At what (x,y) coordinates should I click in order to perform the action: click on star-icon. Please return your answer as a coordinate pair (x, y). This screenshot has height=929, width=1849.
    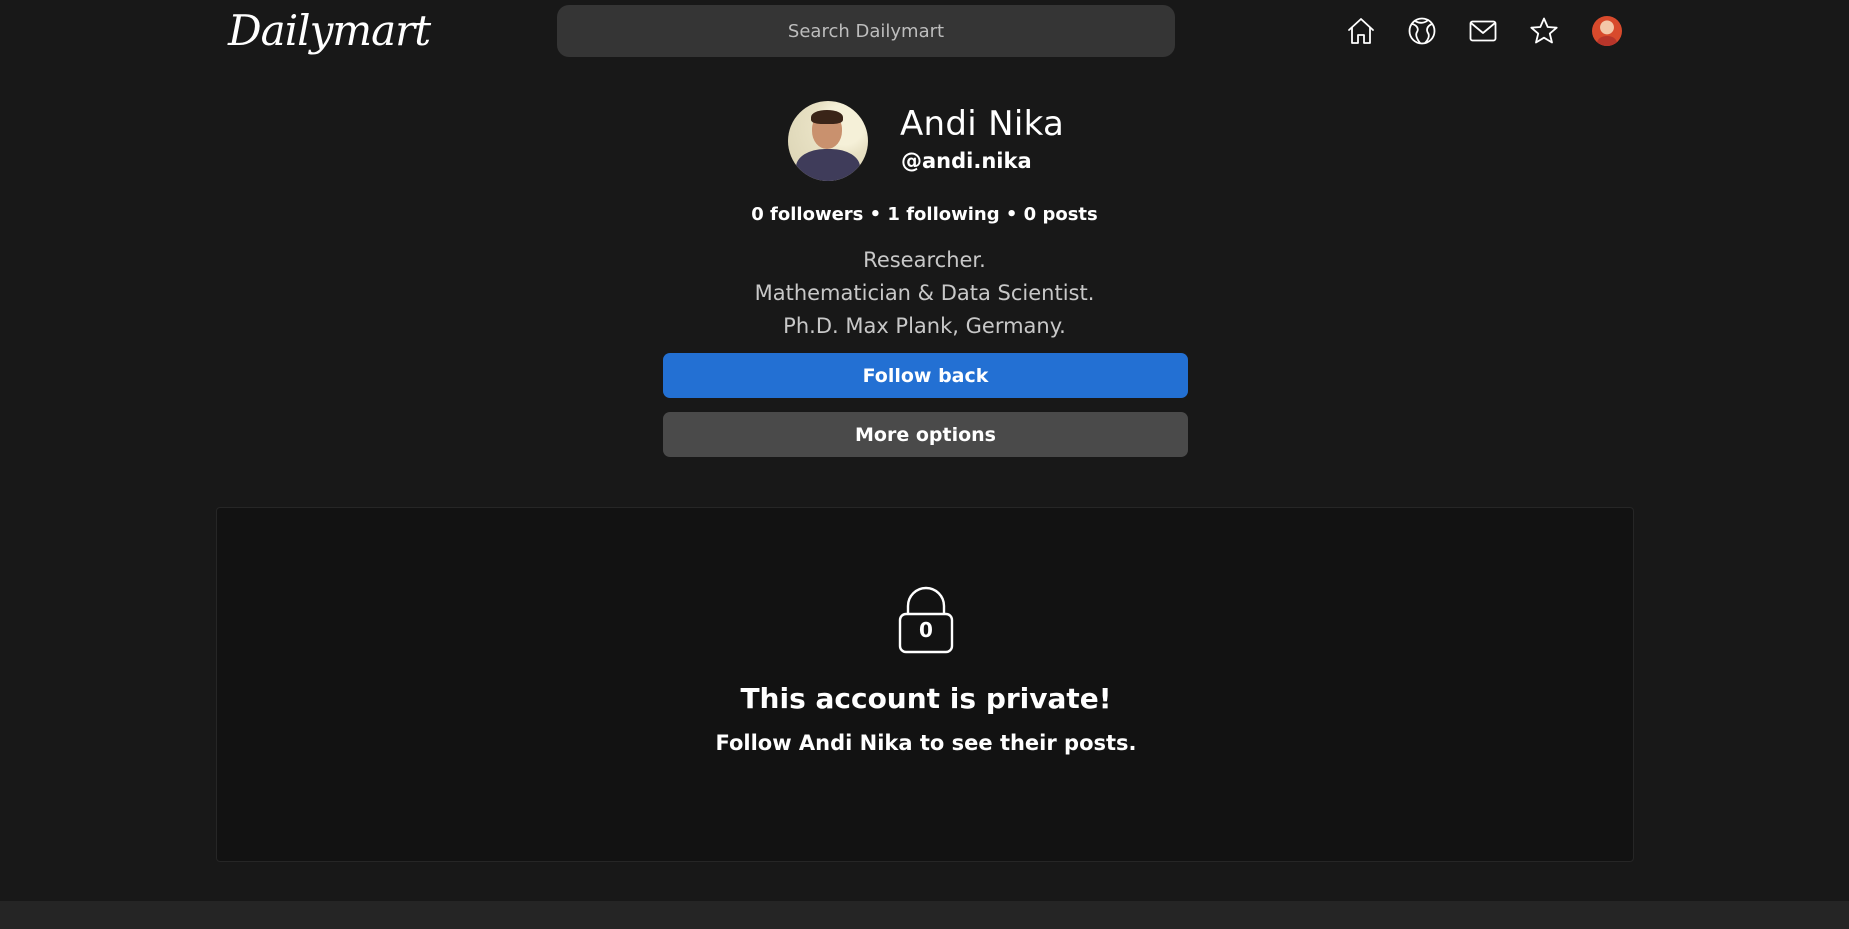
    Looking at the image, I should click on (1544, 30).